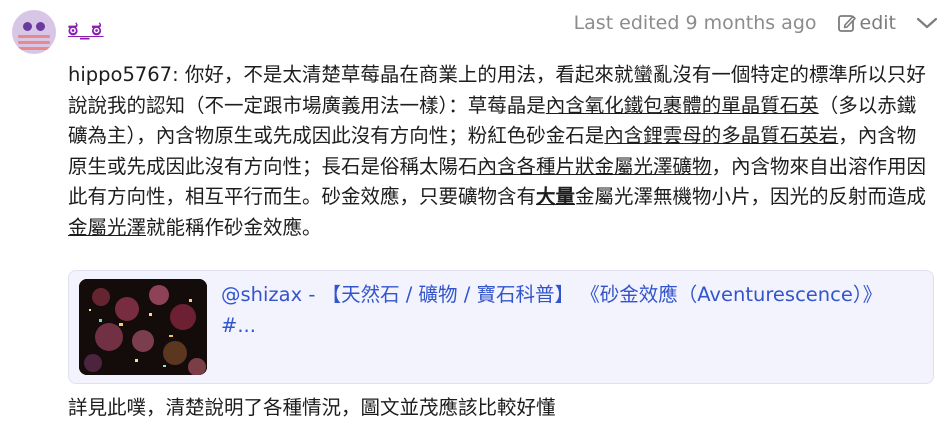 The width and height of the screenshot is (952, 442). I want to click on edit-label: edit, so click(877, 23).